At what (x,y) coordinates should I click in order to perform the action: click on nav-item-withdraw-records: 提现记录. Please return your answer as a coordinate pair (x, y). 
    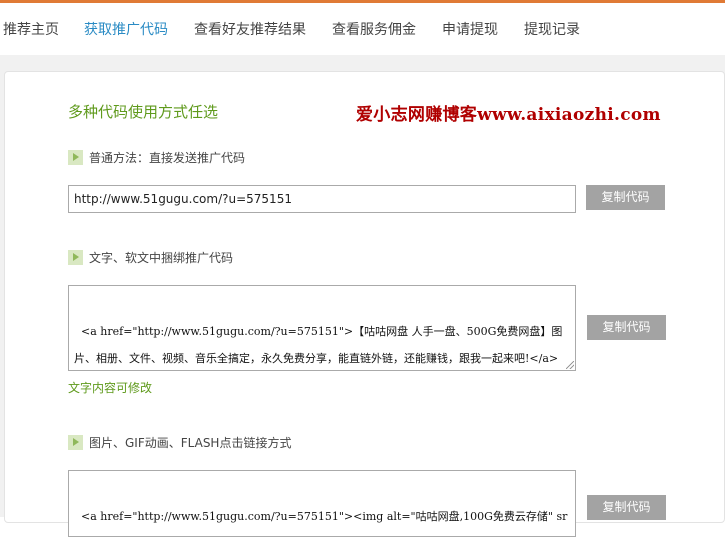
    Looking at the image, I should click on (552, 29).